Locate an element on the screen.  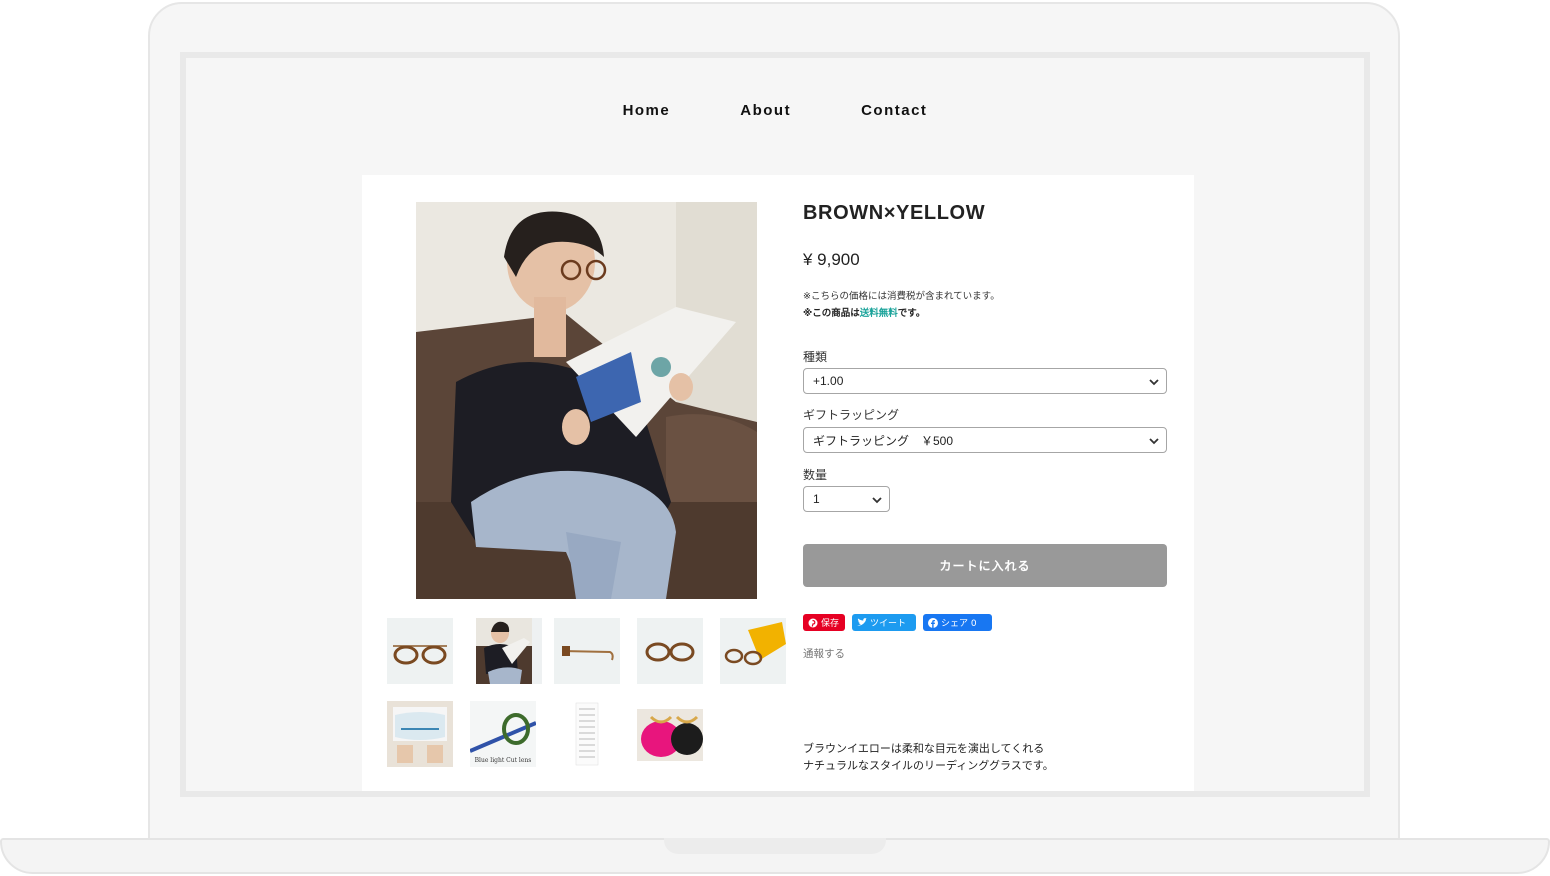
quantity-select: 1 is located at coordinates (846, 499).